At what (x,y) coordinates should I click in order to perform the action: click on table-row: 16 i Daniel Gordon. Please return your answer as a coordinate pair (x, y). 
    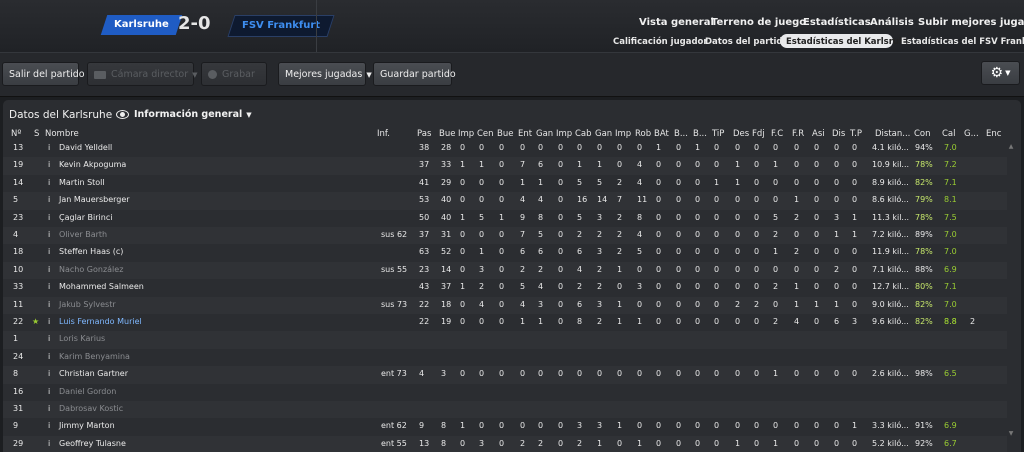
    Looking at the image, I should click on (505, 392).